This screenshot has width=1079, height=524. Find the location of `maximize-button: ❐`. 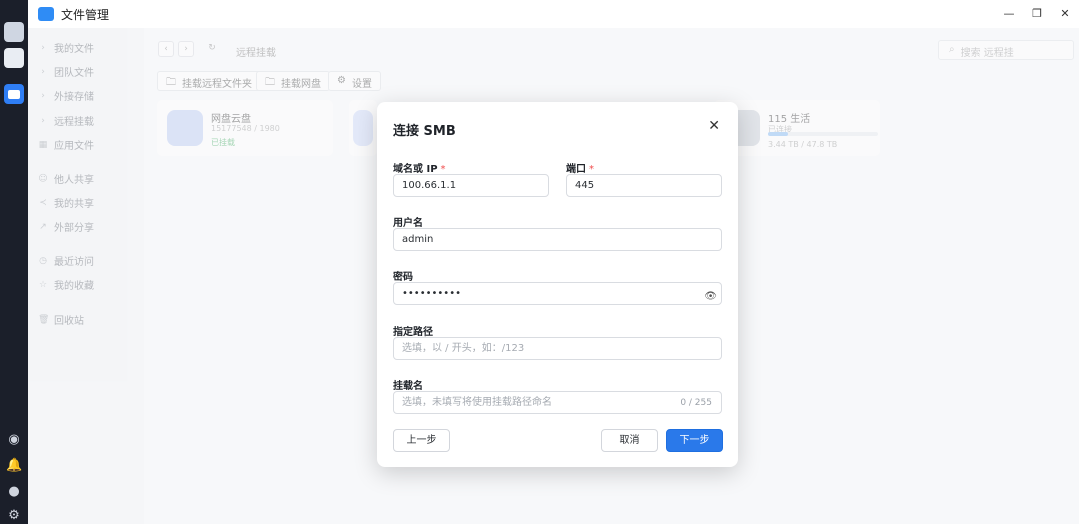

maximize-button: ❐ is located at coordinates (1037, 14).